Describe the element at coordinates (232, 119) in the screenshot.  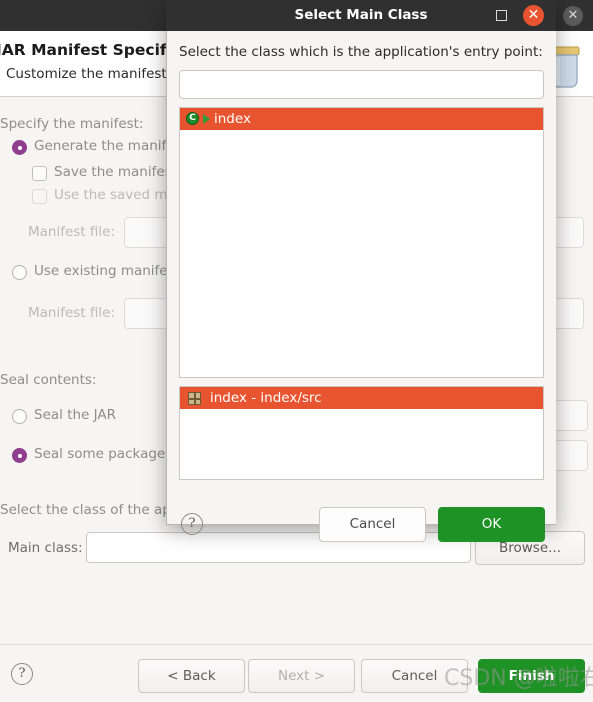
I see `list-item-label: index` at that location.